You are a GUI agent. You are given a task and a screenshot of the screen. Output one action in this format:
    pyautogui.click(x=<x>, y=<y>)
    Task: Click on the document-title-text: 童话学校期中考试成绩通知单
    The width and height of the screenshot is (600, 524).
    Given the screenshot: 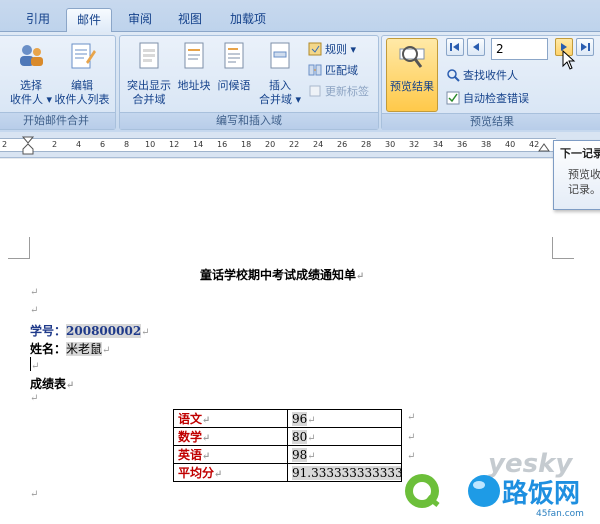 What is the action you would take?
    pyautogui.click(x=278, y=275)
    